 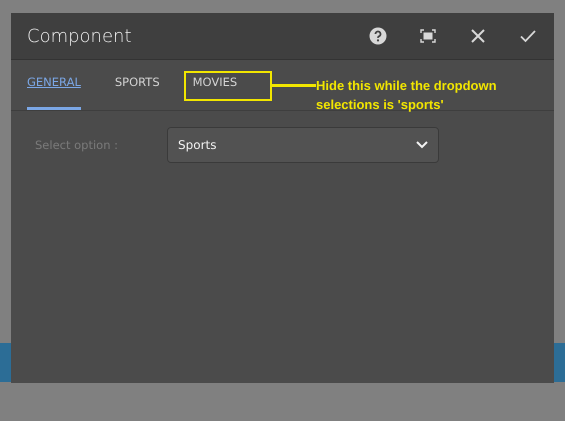 What do you see at coordinates (528, 36) in the screenshot?
I see `check-icon` at bounding box center [528, 36].